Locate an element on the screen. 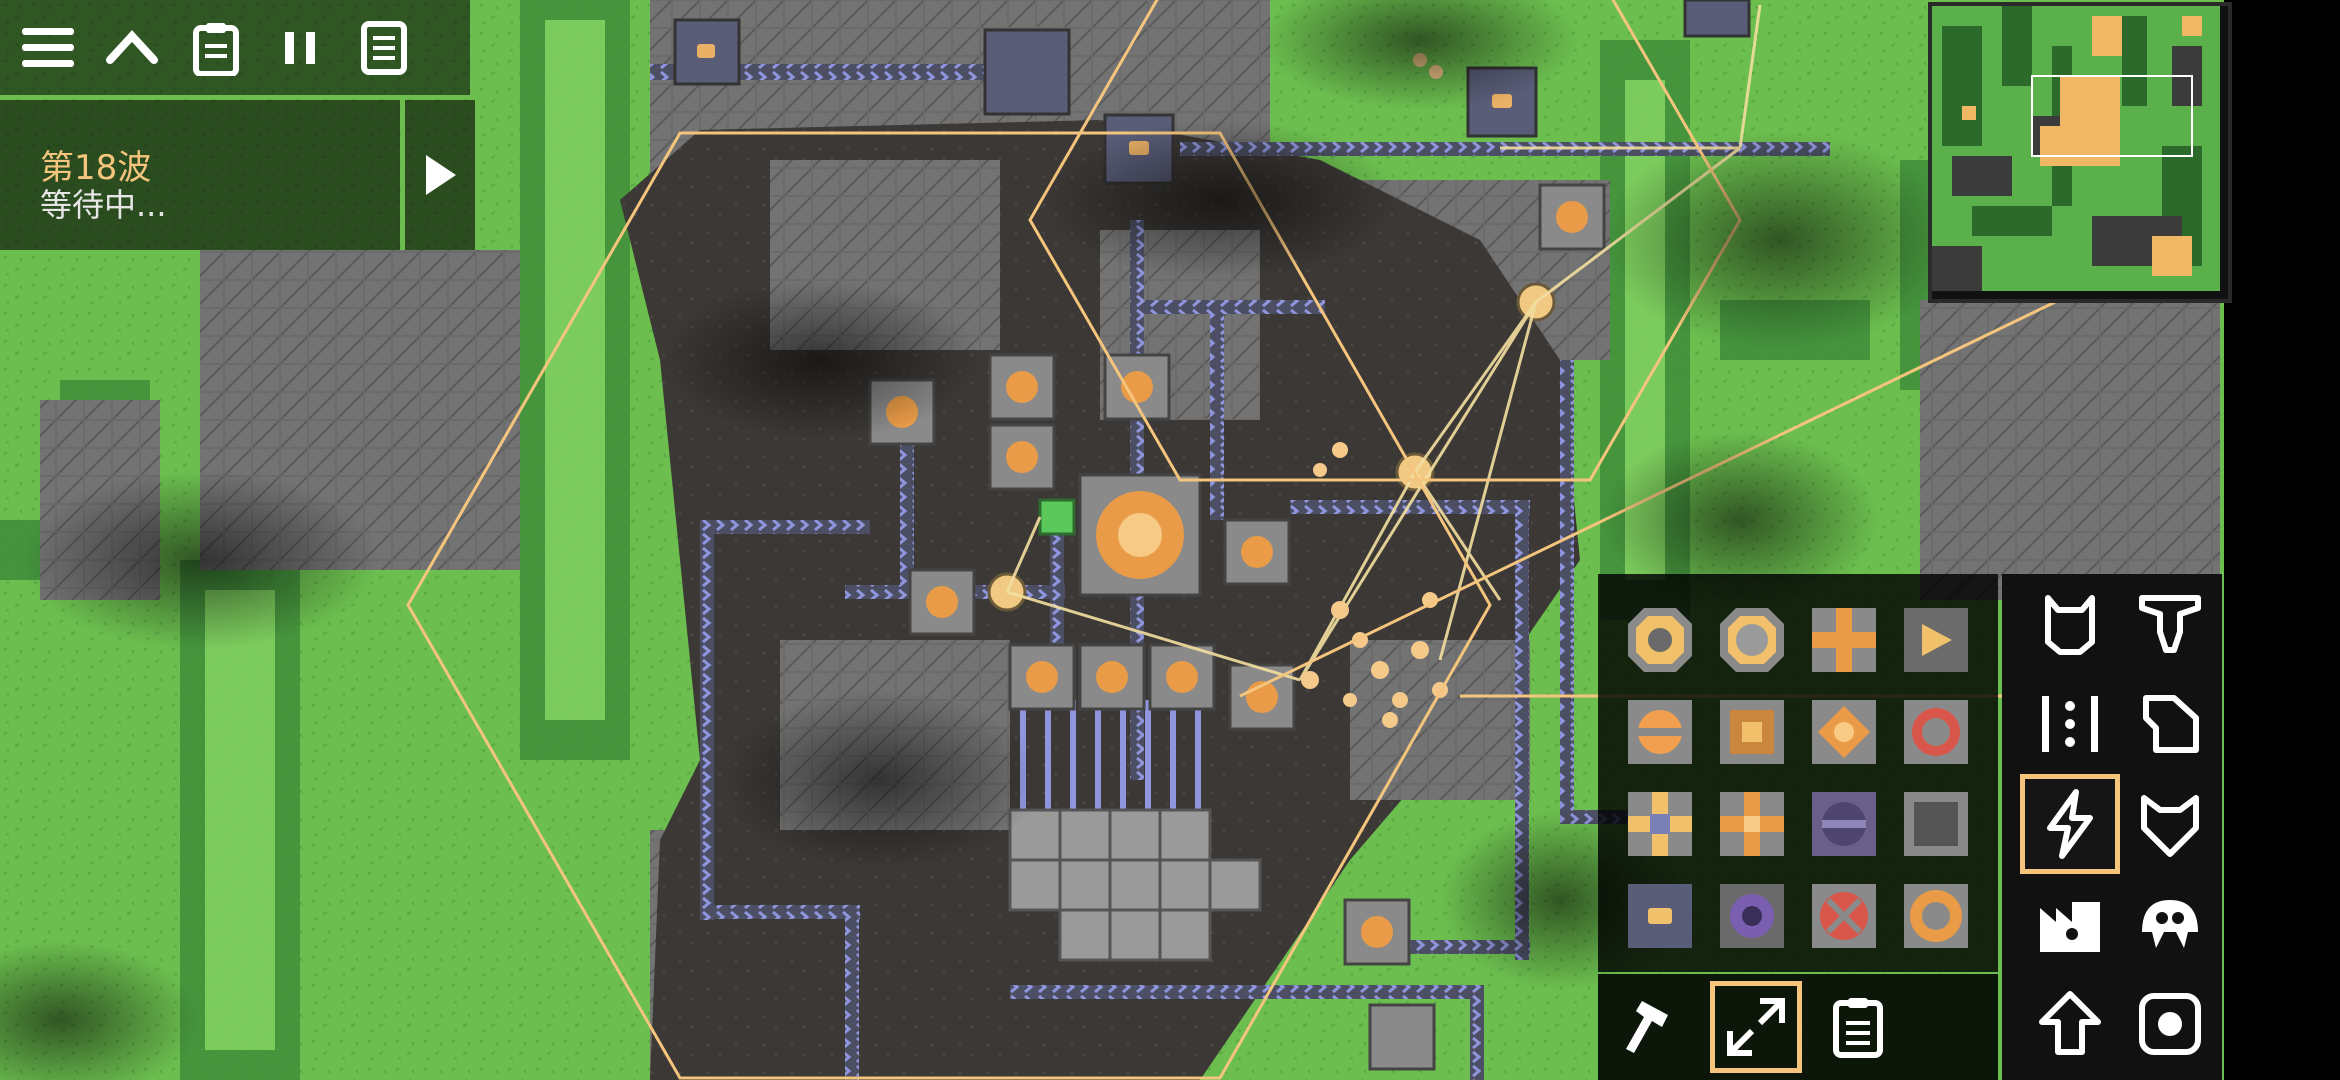 The height and width of the screenshot is (1080, 2340). turret-icon is located at coordinates (2070, 625).